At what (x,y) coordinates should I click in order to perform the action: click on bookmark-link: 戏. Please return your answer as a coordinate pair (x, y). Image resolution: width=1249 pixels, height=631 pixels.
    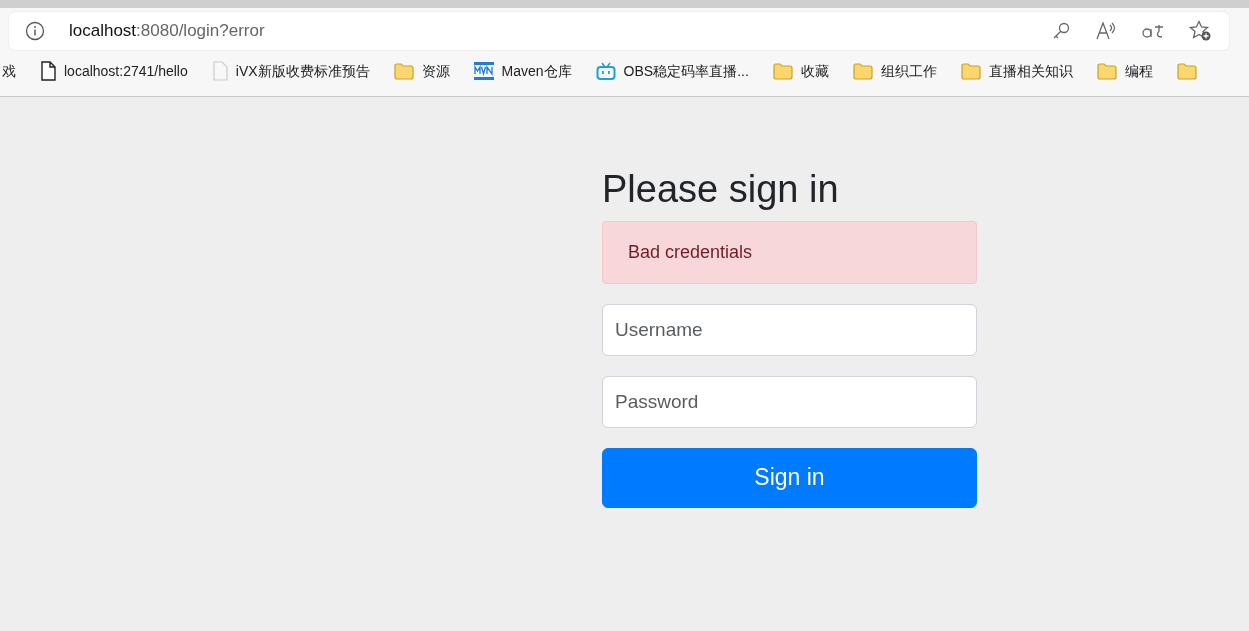
    Looking at the image, I should click on (10, 71).